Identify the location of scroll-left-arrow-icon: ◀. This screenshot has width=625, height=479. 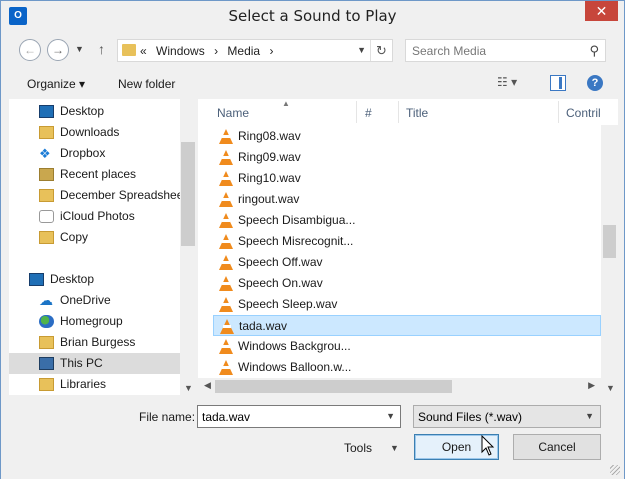
(207, 385).